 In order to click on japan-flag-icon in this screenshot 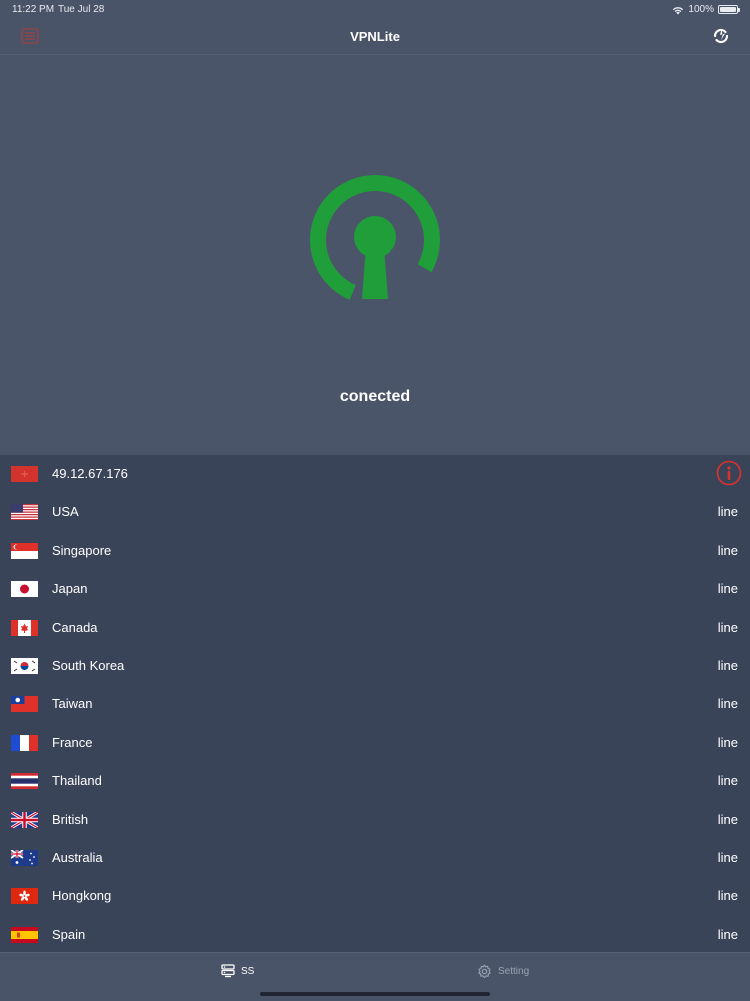, I will do `click(24, 589)`.